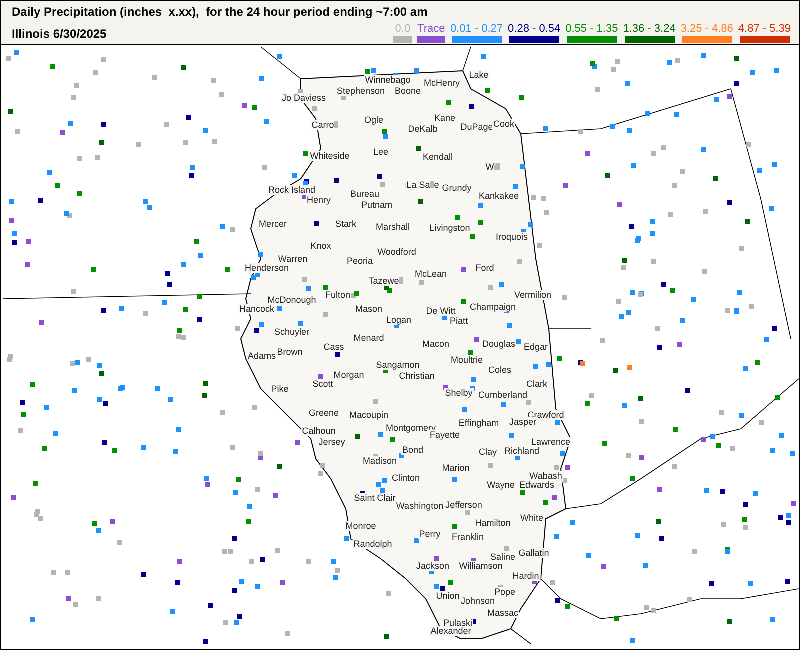  Describe the element at coordinates (500, 370) in the screenshot. I see `county-label: Coles` at that location.